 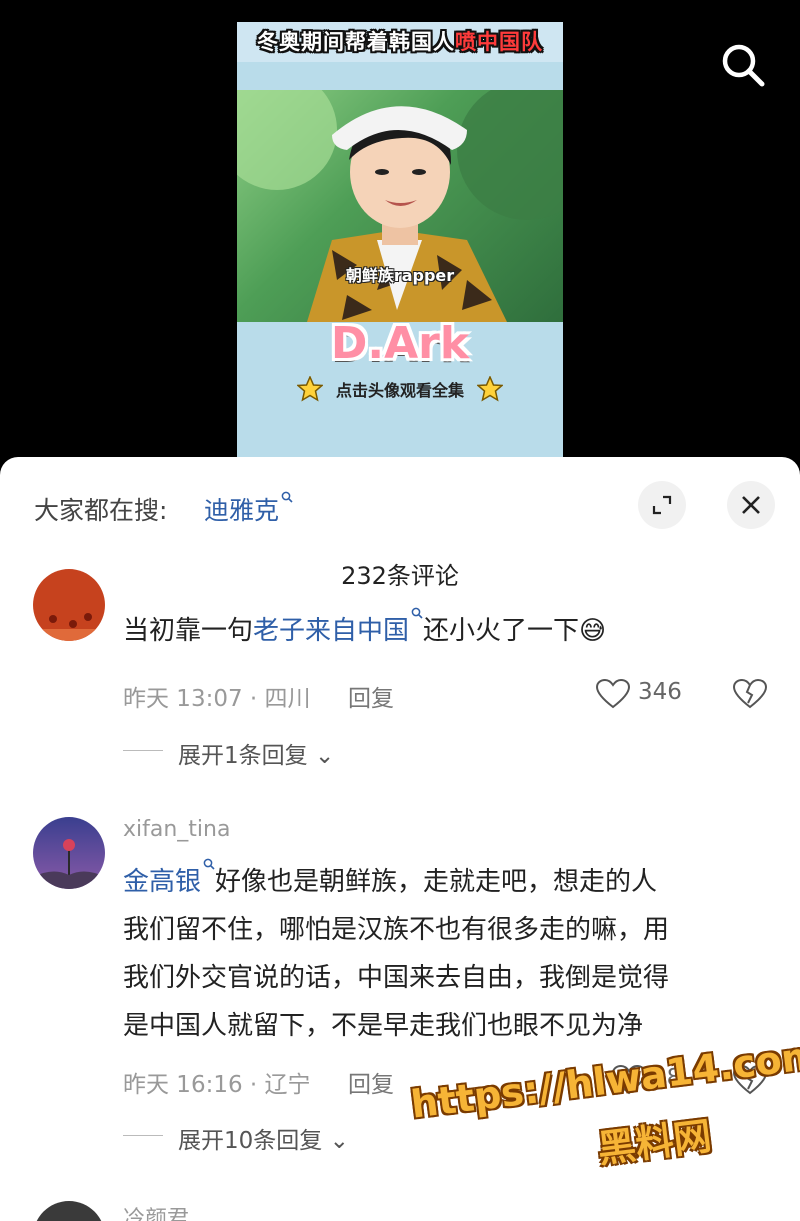 What do you see at coordinates (256, 753) in the screenshot?
I see `expand-replies-button: 展开1条回复 ⌄` at bounding box center [256, 753].